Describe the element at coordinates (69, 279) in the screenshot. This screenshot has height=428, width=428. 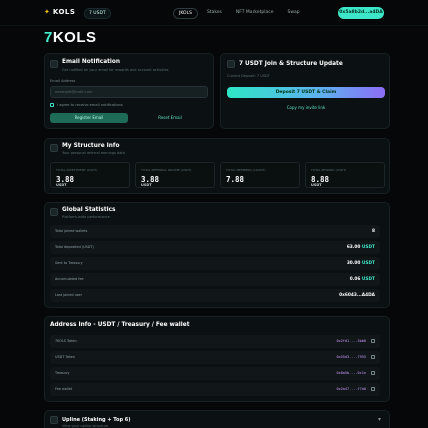
I see `row-label: Accumulated fee` at that location.